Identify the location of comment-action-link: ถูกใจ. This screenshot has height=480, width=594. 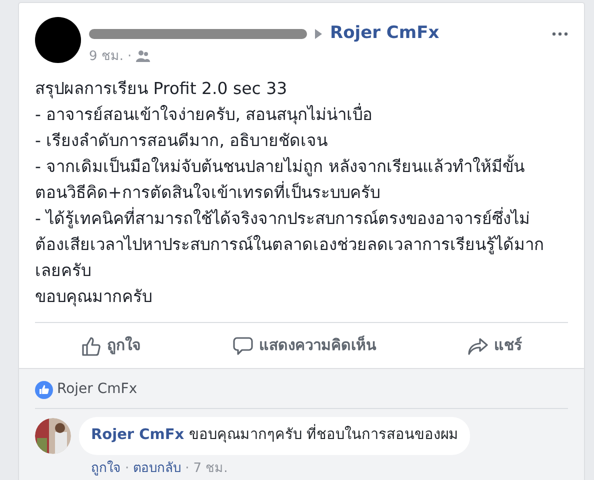
(106, 468).